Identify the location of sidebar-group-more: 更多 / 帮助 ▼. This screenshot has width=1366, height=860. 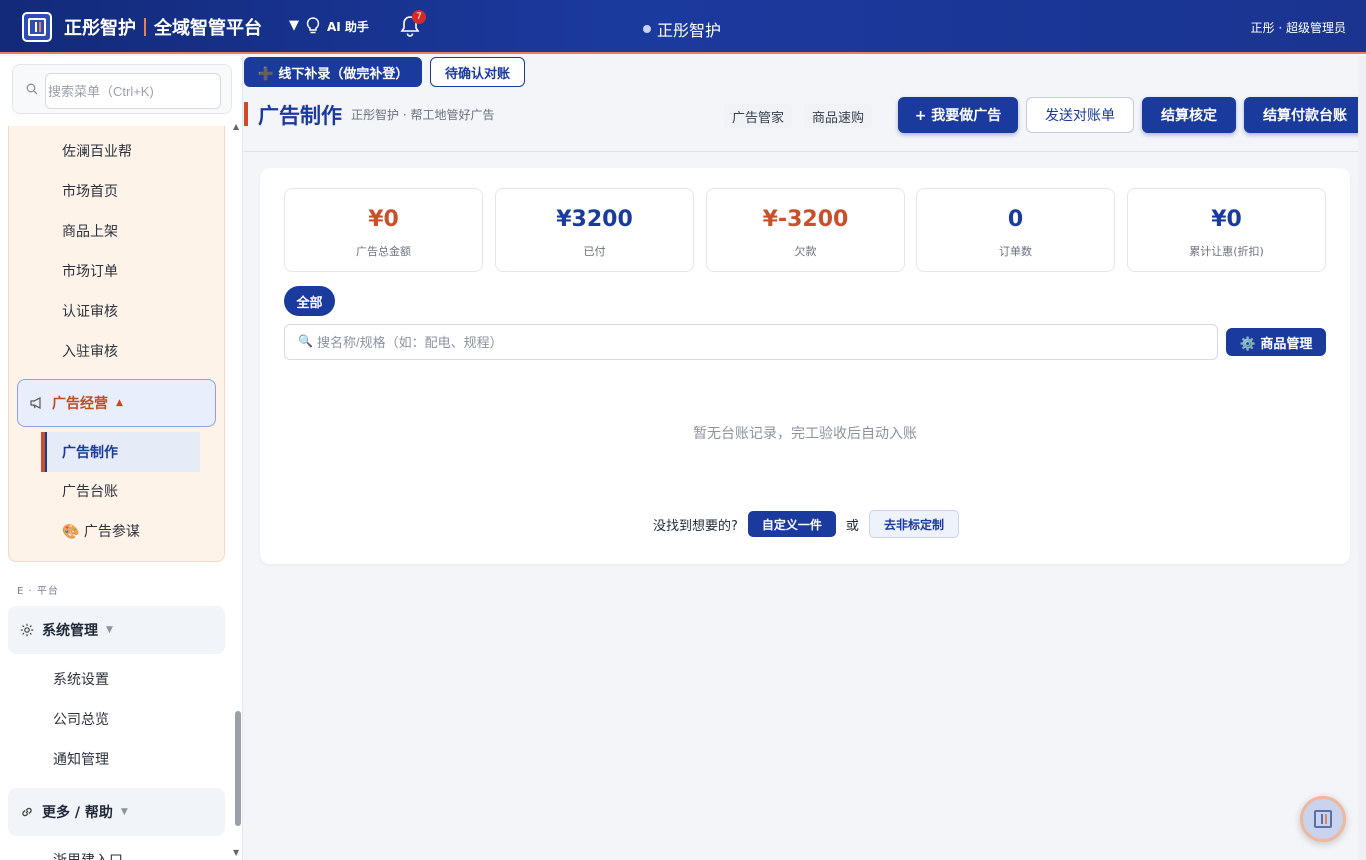
(116, 812).